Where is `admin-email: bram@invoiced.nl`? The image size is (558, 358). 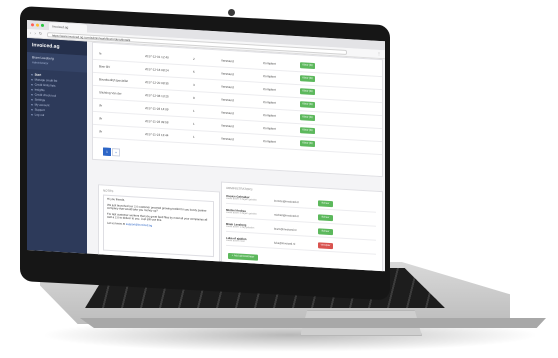
admin-email: bram@invoiced.nl is located at coordinates (285, 229).